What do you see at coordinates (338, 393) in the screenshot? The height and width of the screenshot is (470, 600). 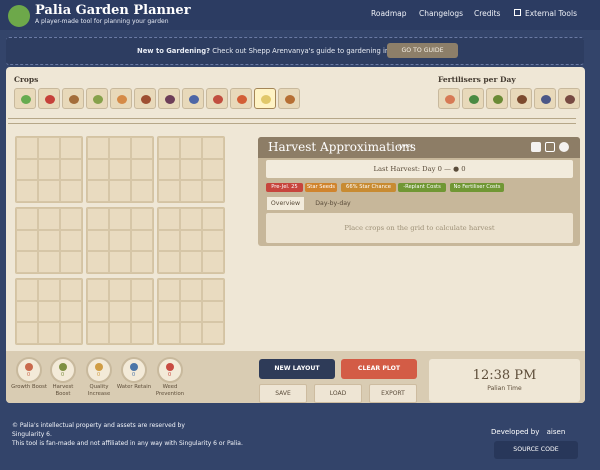 I see `load-button: LOAD` at bounding box center [338, 393].